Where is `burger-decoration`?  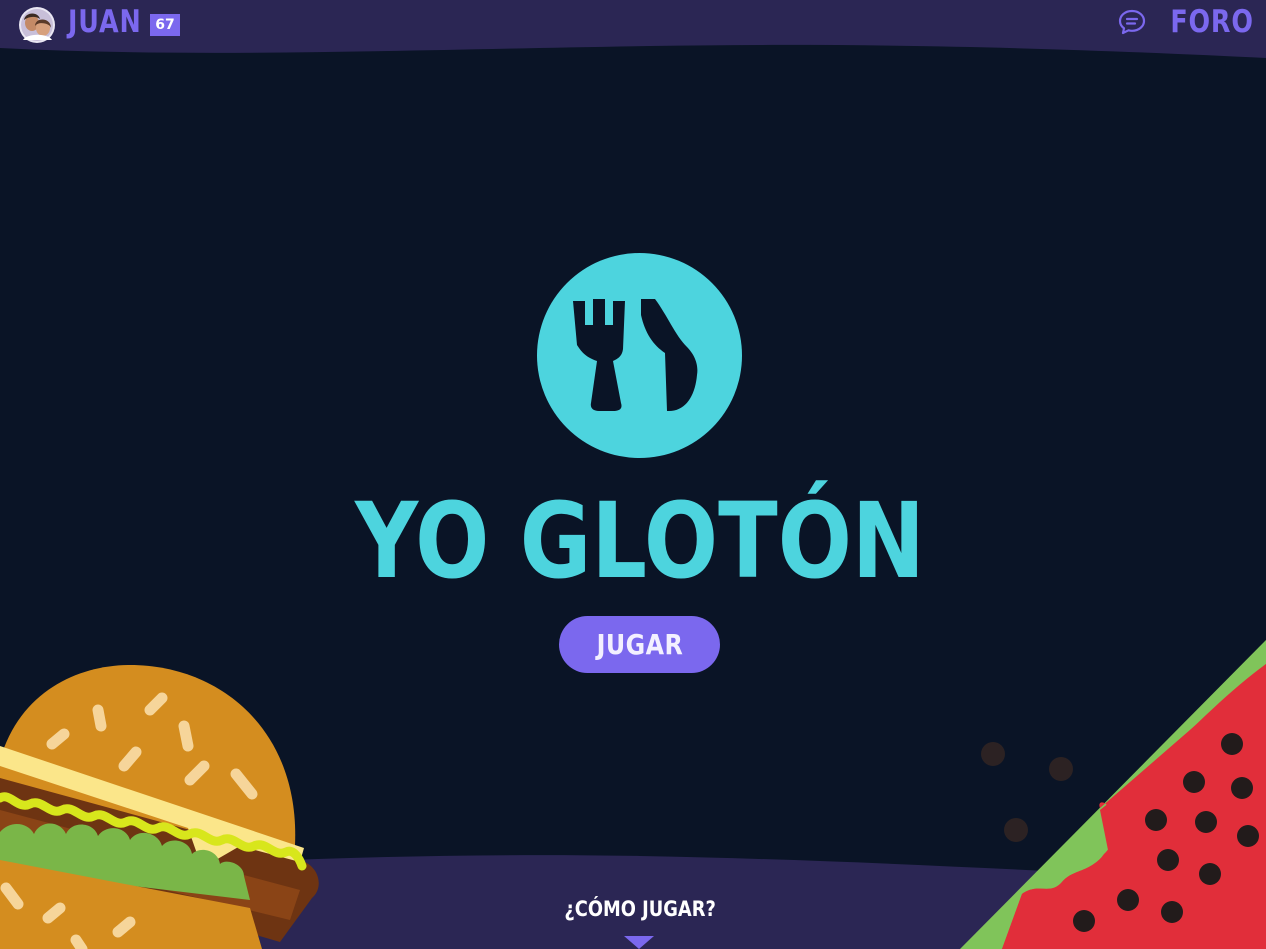 burger-decoration is located at coordinates (159, 807).